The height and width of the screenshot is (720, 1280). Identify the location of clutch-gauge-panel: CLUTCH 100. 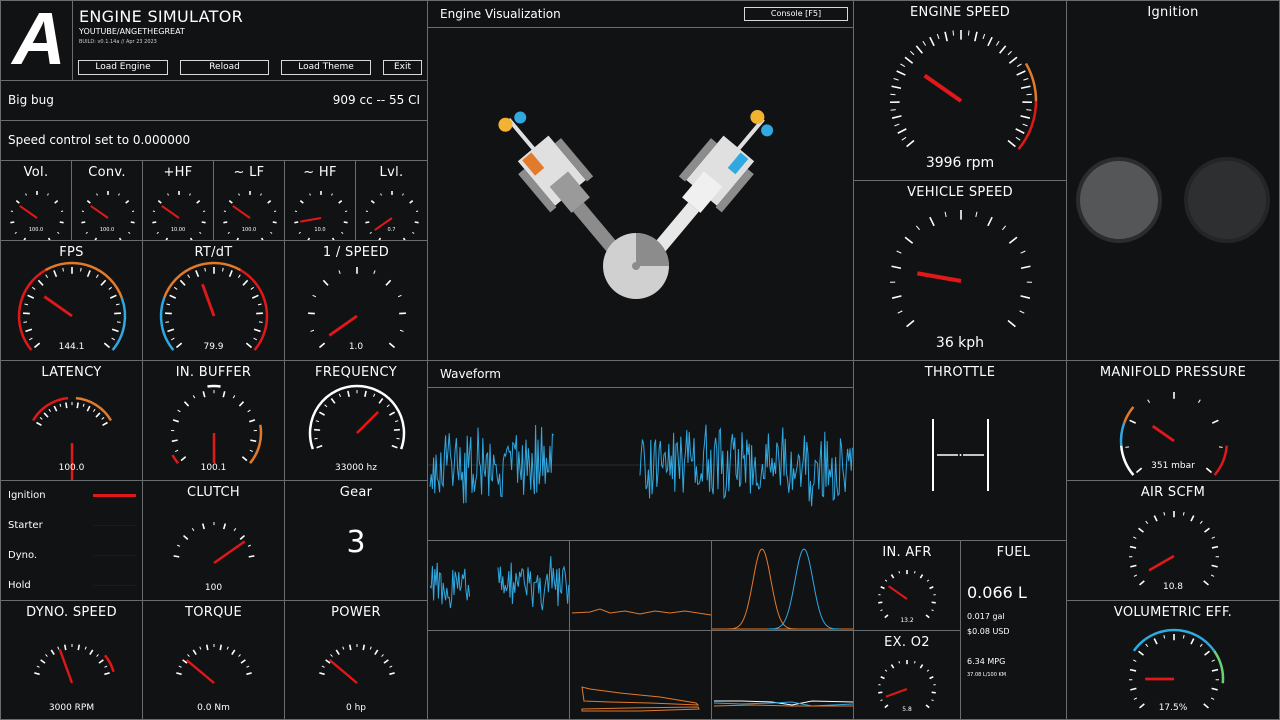
(213, 540).